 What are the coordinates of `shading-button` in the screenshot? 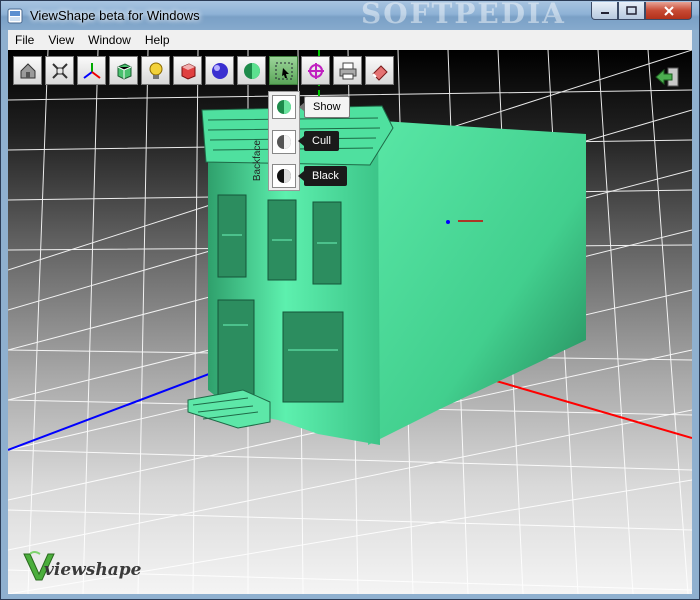 It's located at (251, 70).